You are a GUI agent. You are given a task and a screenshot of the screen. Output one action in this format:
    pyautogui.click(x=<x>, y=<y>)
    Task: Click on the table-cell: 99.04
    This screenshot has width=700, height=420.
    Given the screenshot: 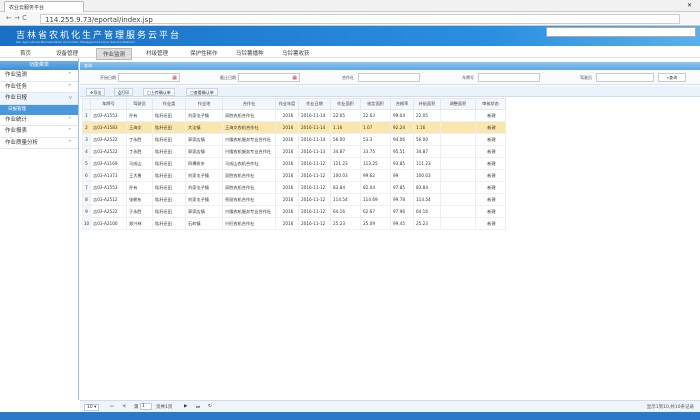 What is the action you would take?
    pyautogui.click(x=402, y=115)
    